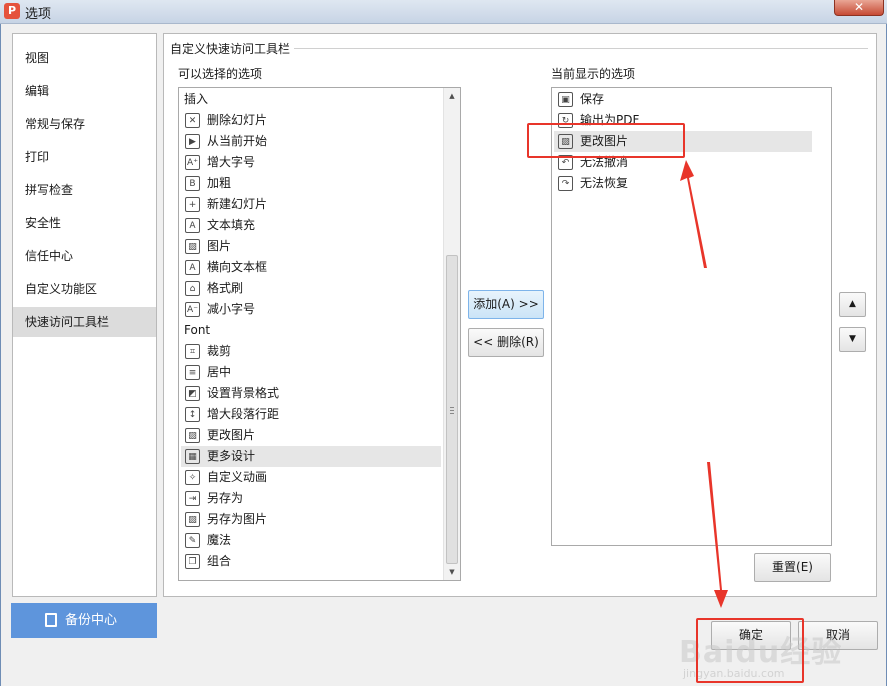  Describe the element at coordinates (197, 330) in the screenshot. I see `list-item-label: Font` at that location.